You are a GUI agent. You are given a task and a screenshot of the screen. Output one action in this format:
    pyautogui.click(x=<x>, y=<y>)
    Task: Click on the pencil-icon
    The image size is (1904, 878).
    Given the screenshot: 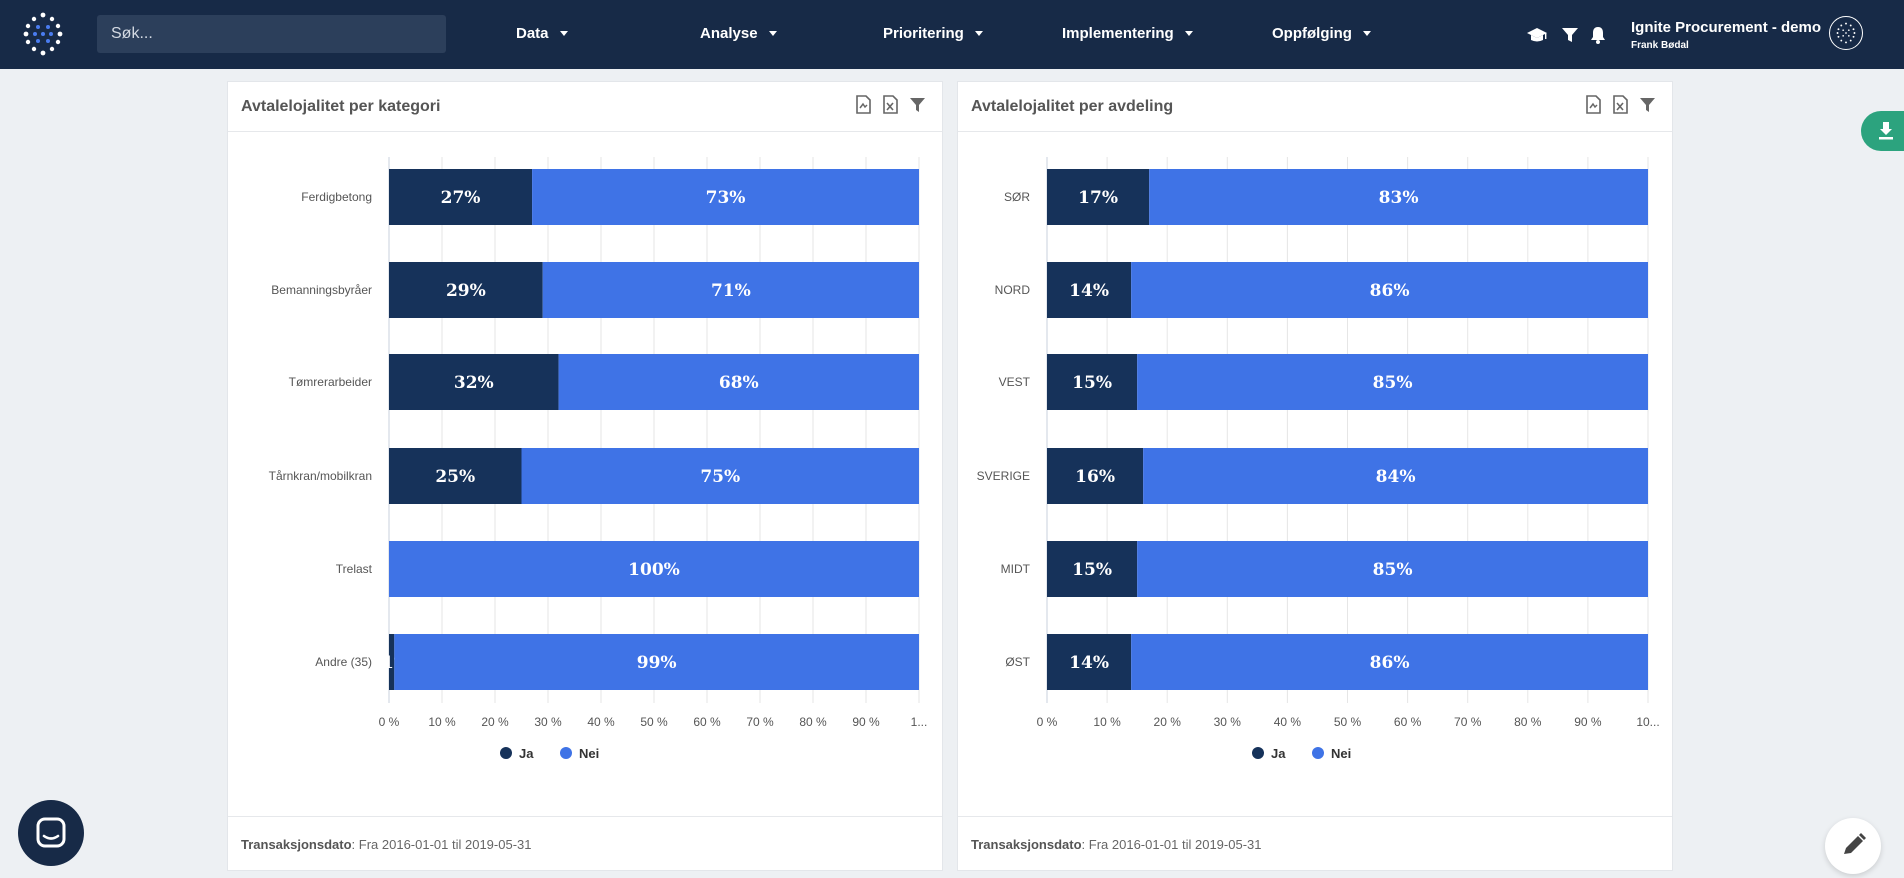 What is the action you would take?
    pyautogui.click(x=1855, y=843)
    